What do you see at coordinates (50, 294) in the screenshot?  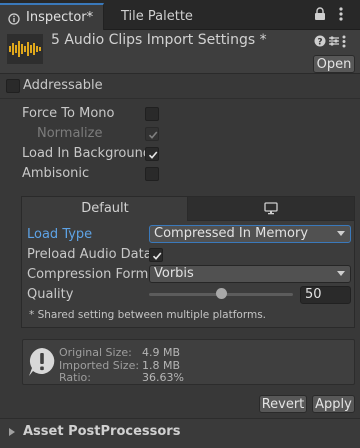 I see `quality-label: Quality` at bounding box center [50, 294].